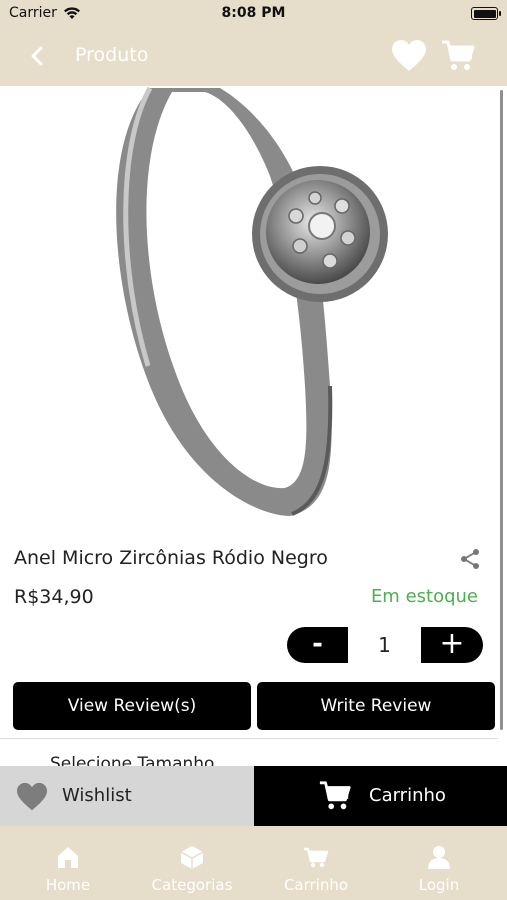 The height and width of the screenshot is (900, 507). Describe the element at coordinates (424, 596) in the screenshot. I see `stock-status: Em estoque` at that location.